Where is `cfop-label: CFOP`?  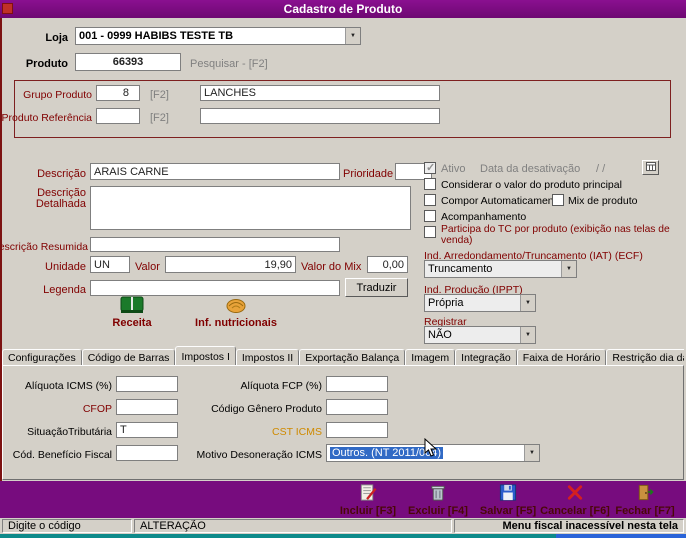 cfop-label: CFOP is located at coordinates (97, 408).